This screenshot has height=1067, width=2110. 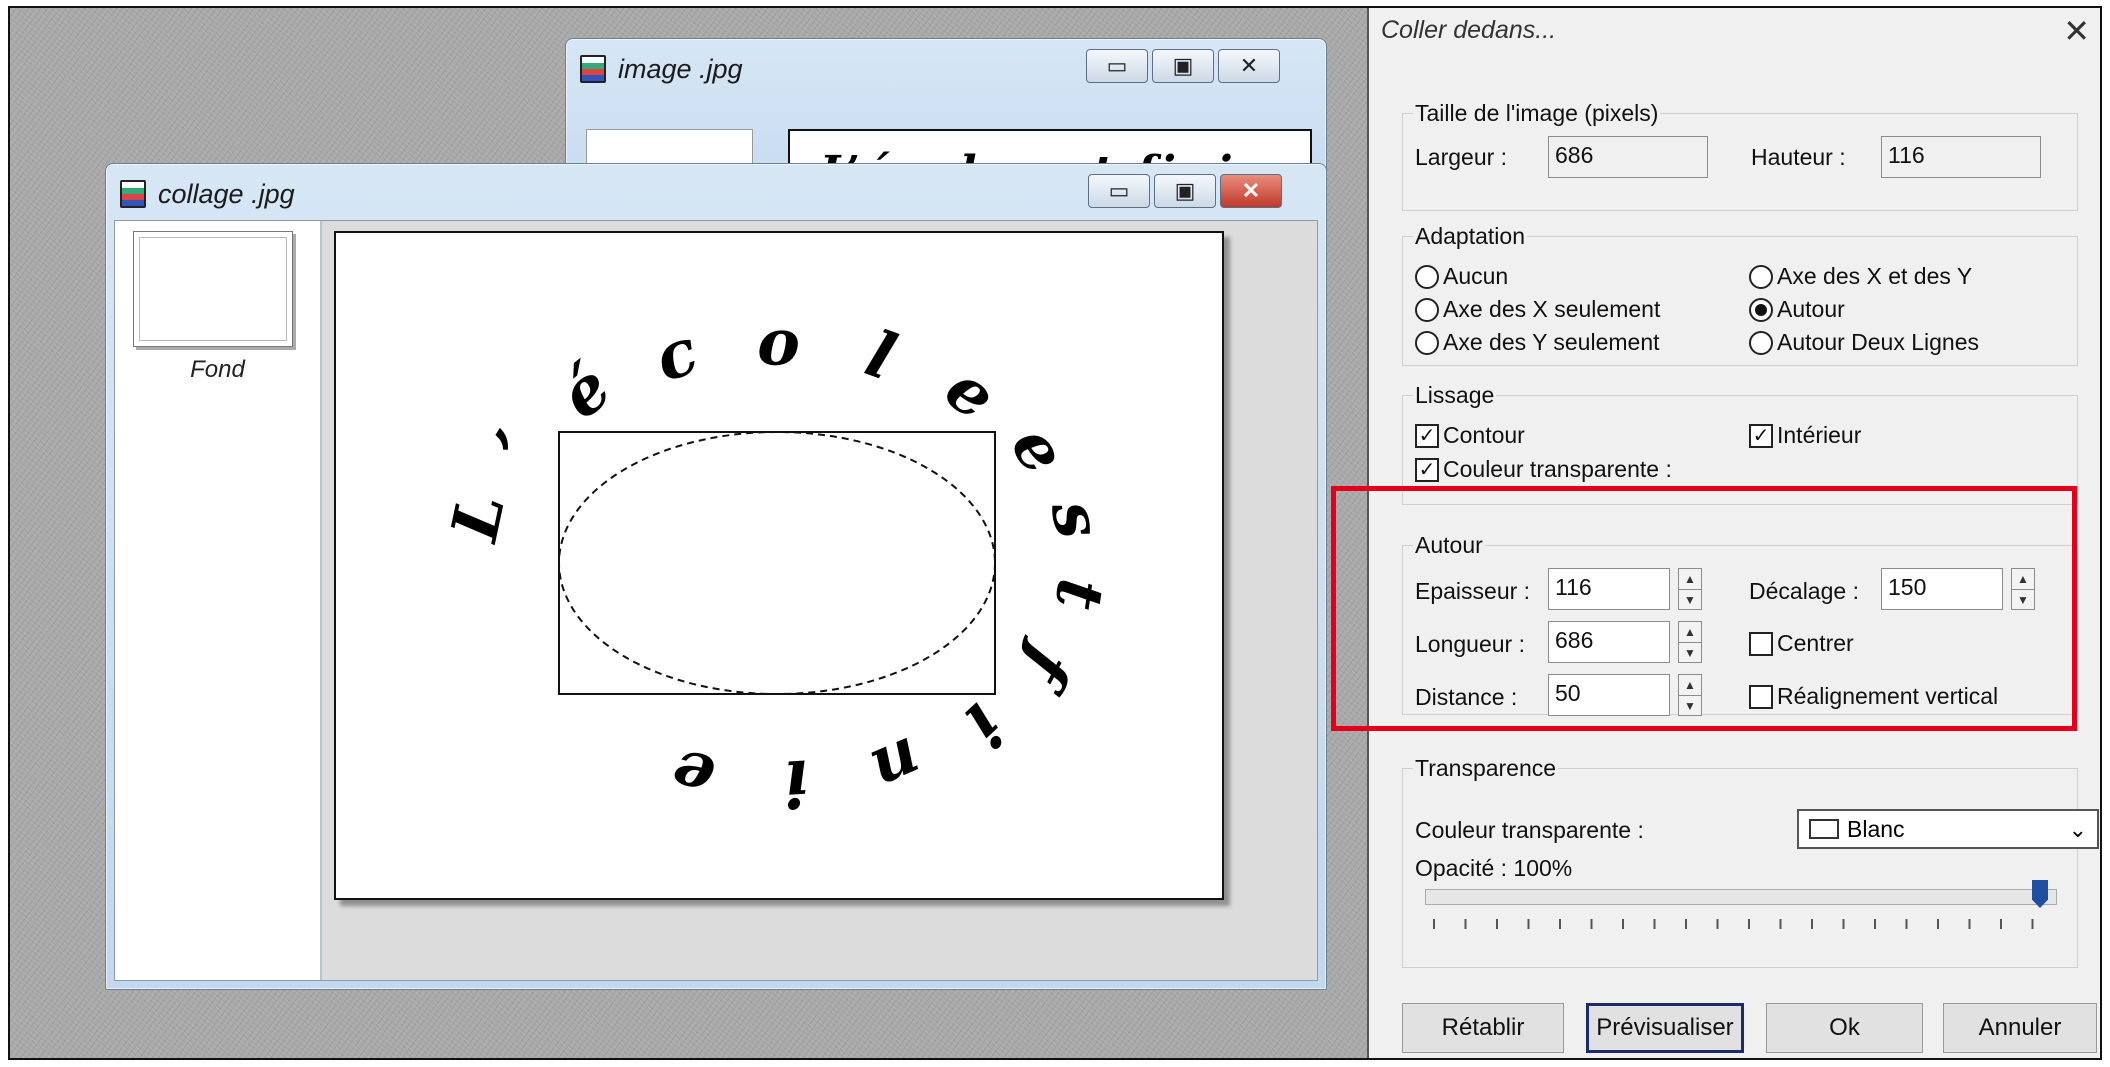 I want to click on curved-text-letter: L, so click(x=478, y=518).